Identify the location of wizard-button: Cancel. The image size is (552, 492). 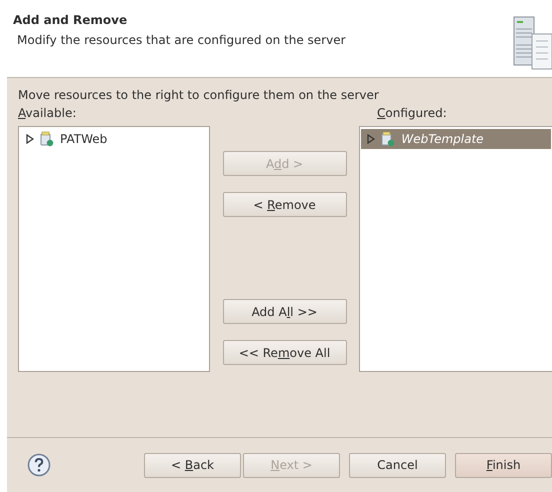
(397, 465).